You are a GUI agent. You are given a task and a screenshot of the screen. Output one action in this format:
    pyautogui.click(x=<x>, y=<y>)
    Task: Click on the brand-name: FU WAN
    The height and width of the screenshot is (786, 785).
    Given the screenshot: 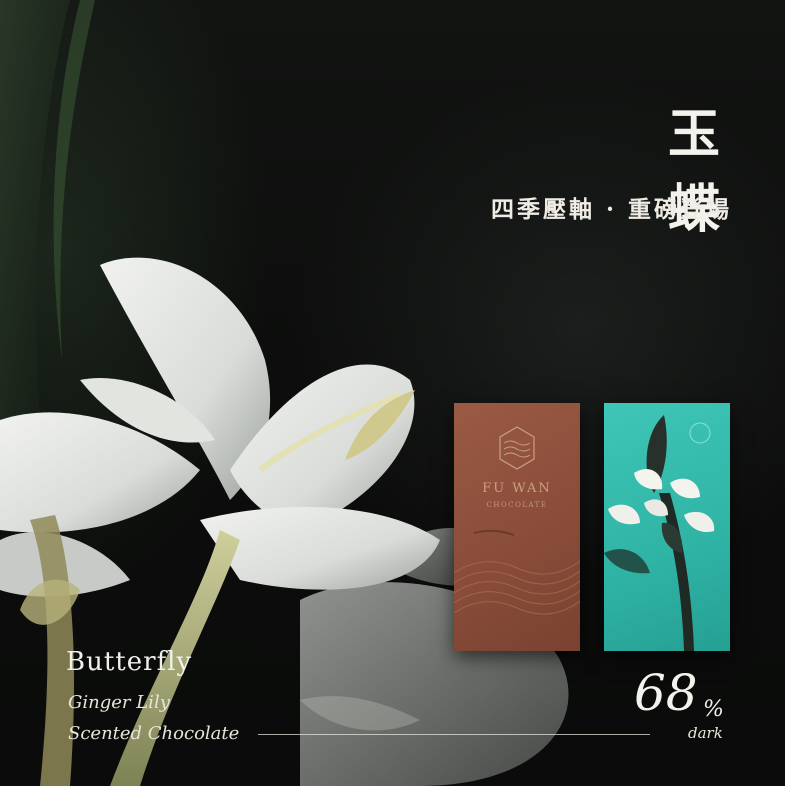 What is the action you would take?
    pyautogui.click(x=517, y=488)
    